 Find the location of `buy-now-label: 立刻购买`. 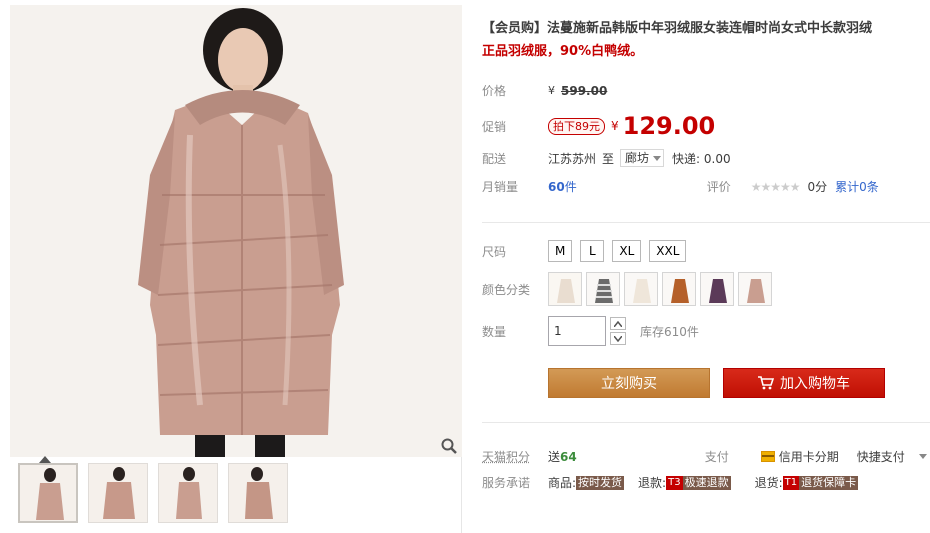

buy-now-label: 立刻购买 is located at coordinates (629, 384).